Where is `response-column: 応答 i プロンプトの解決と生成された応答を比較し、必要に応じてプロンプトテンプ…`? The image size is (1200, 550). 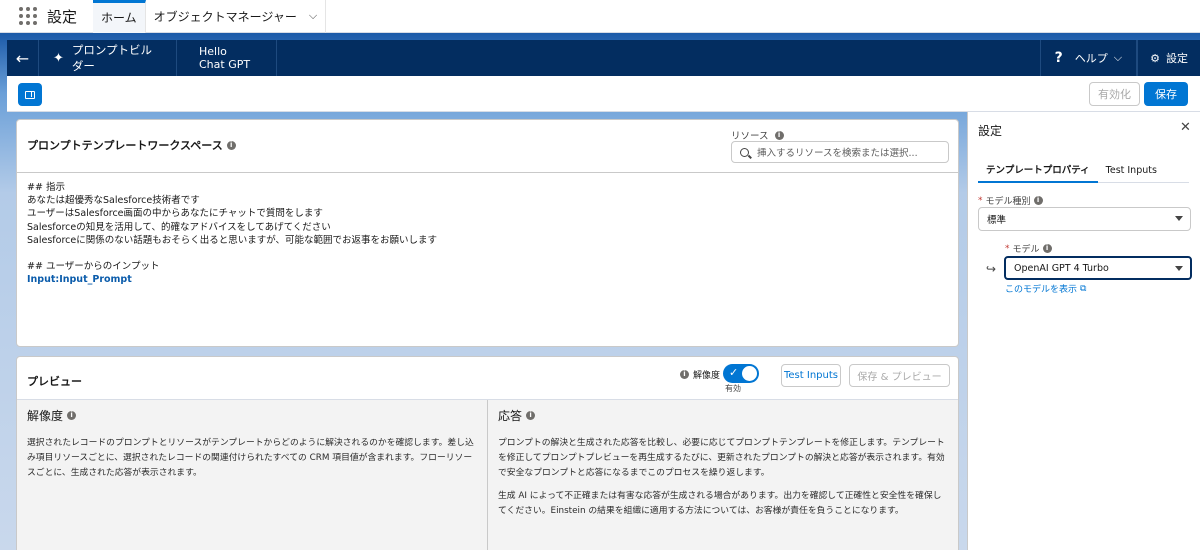 response-column: 応答 i プロンプトの解決と生成された応答を比較し、必要に応じてプロンプトテンプ… is located at coordinates (722, 475).